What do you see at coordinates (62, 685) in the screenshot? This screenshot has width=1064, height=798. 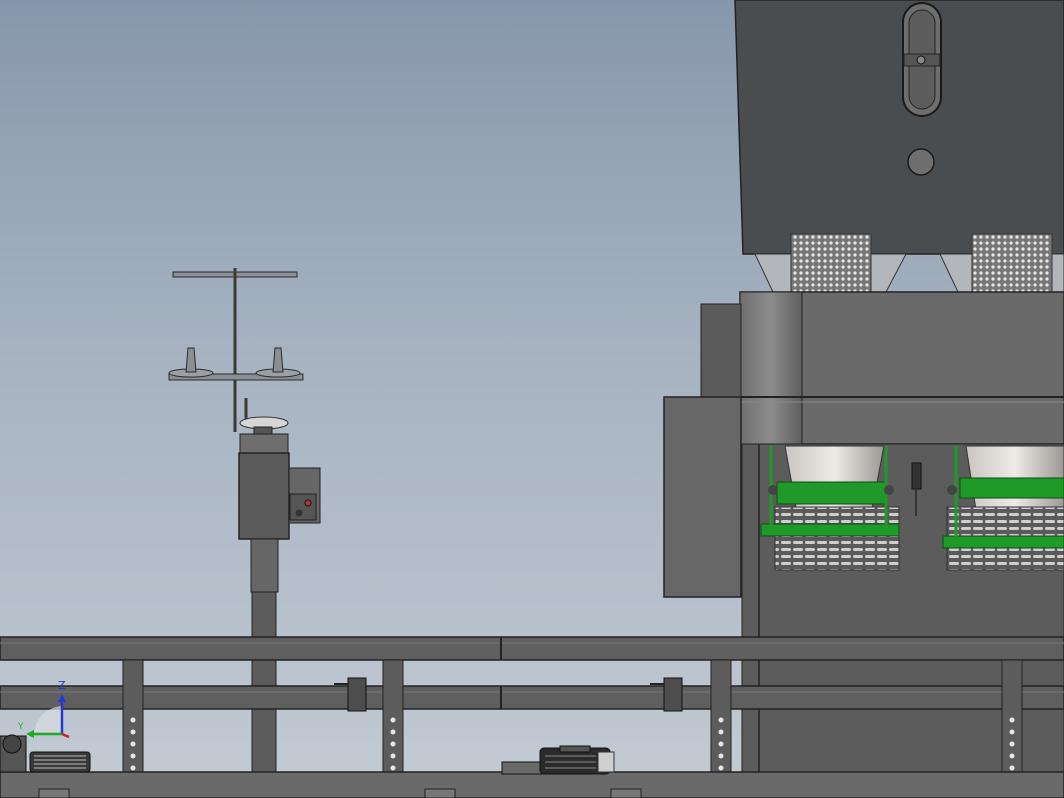 I see `z-axis-label: Z` at bounding box center [62, 685].